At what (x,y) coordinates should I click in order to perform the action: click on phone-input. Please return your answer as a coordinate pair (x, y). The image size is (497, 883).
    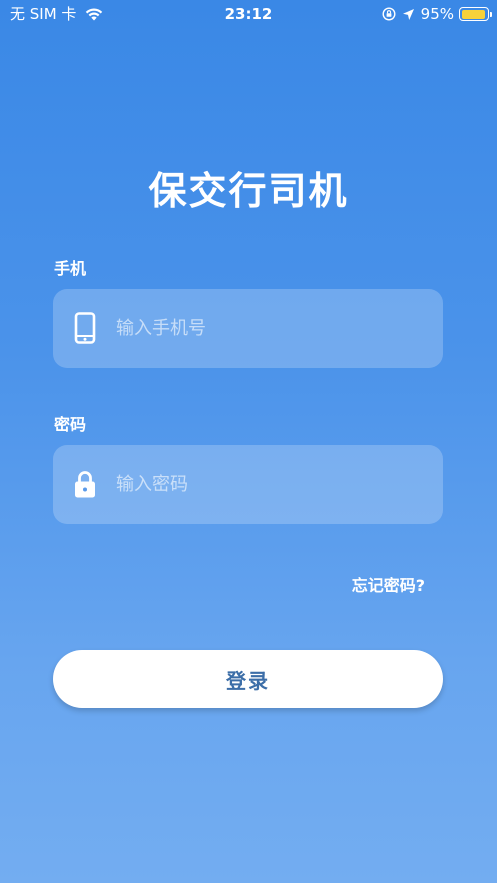
    Looking at the image, I should click on (271, 328).